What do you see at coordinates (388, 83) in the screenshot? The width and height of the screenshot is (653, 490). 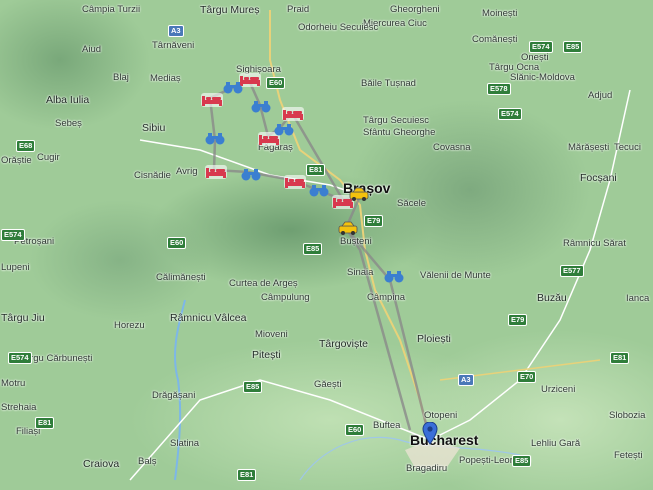 I see `place-label: Băile Tușnad` at bounding box center [388, 83].